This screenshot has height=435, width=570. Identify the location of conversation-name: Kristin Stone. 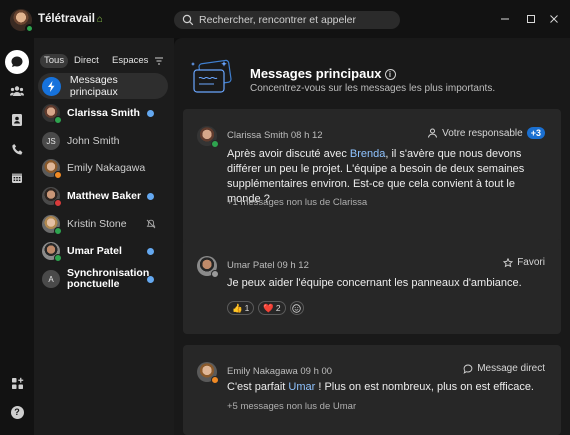
(97, 223).